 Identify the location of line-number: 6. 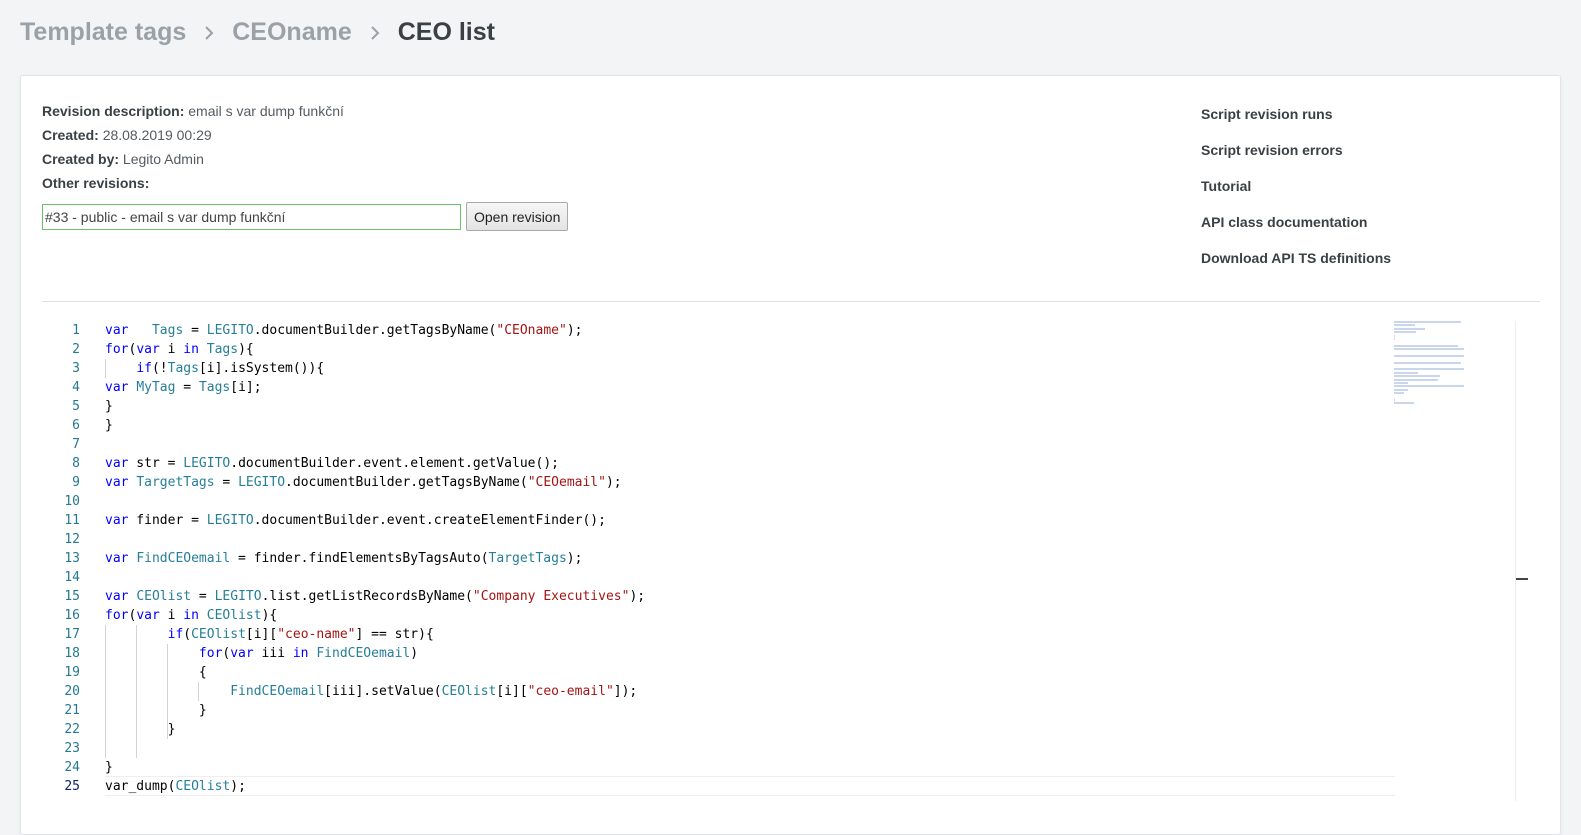
(76, 425).